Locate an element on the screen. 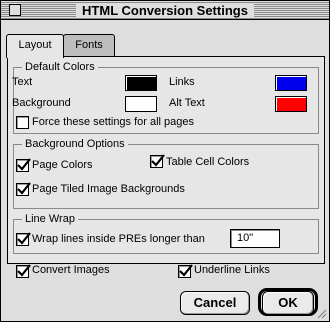 This screenshot has height=322, width=330. table-cell-colors-checkbox is located at coordinates (157, 161).